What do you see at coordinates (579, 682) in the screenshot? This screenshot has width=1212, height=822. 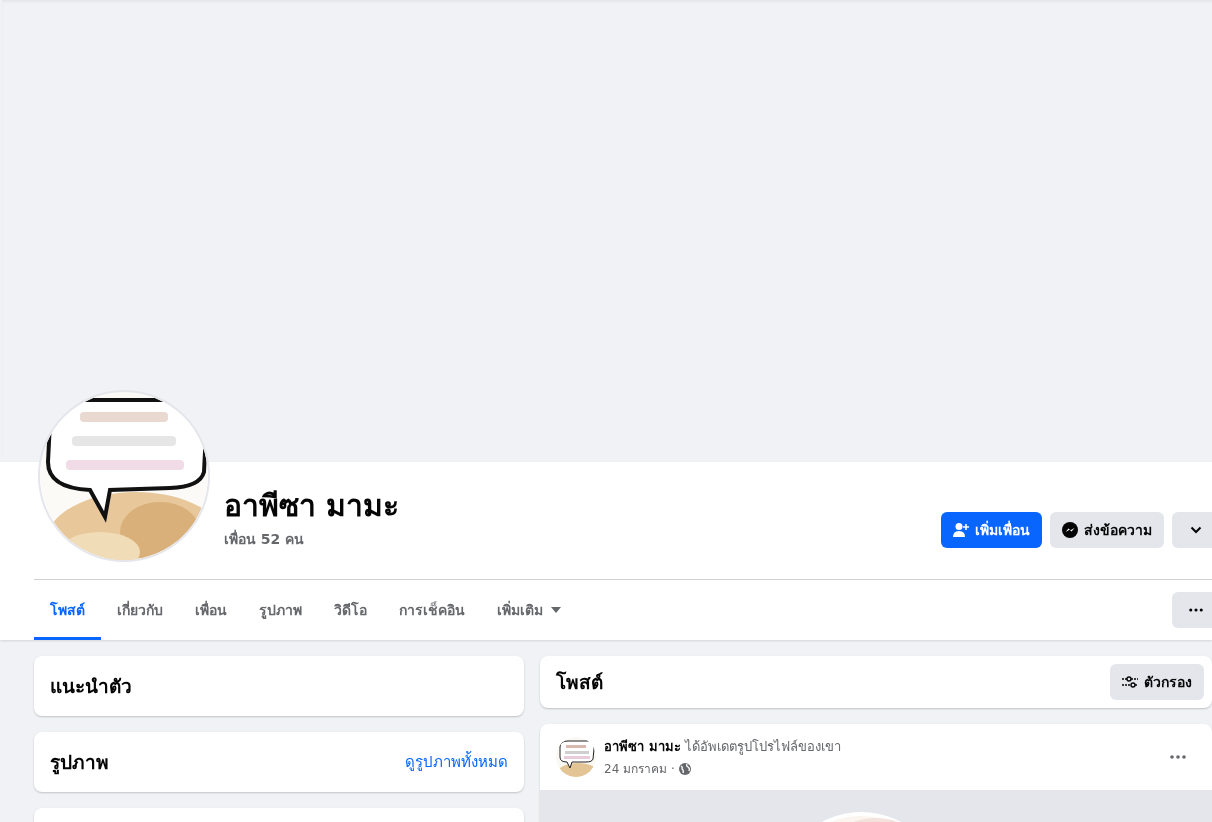 I see `section-title: โพสต์` at bounding box center [579, 682].